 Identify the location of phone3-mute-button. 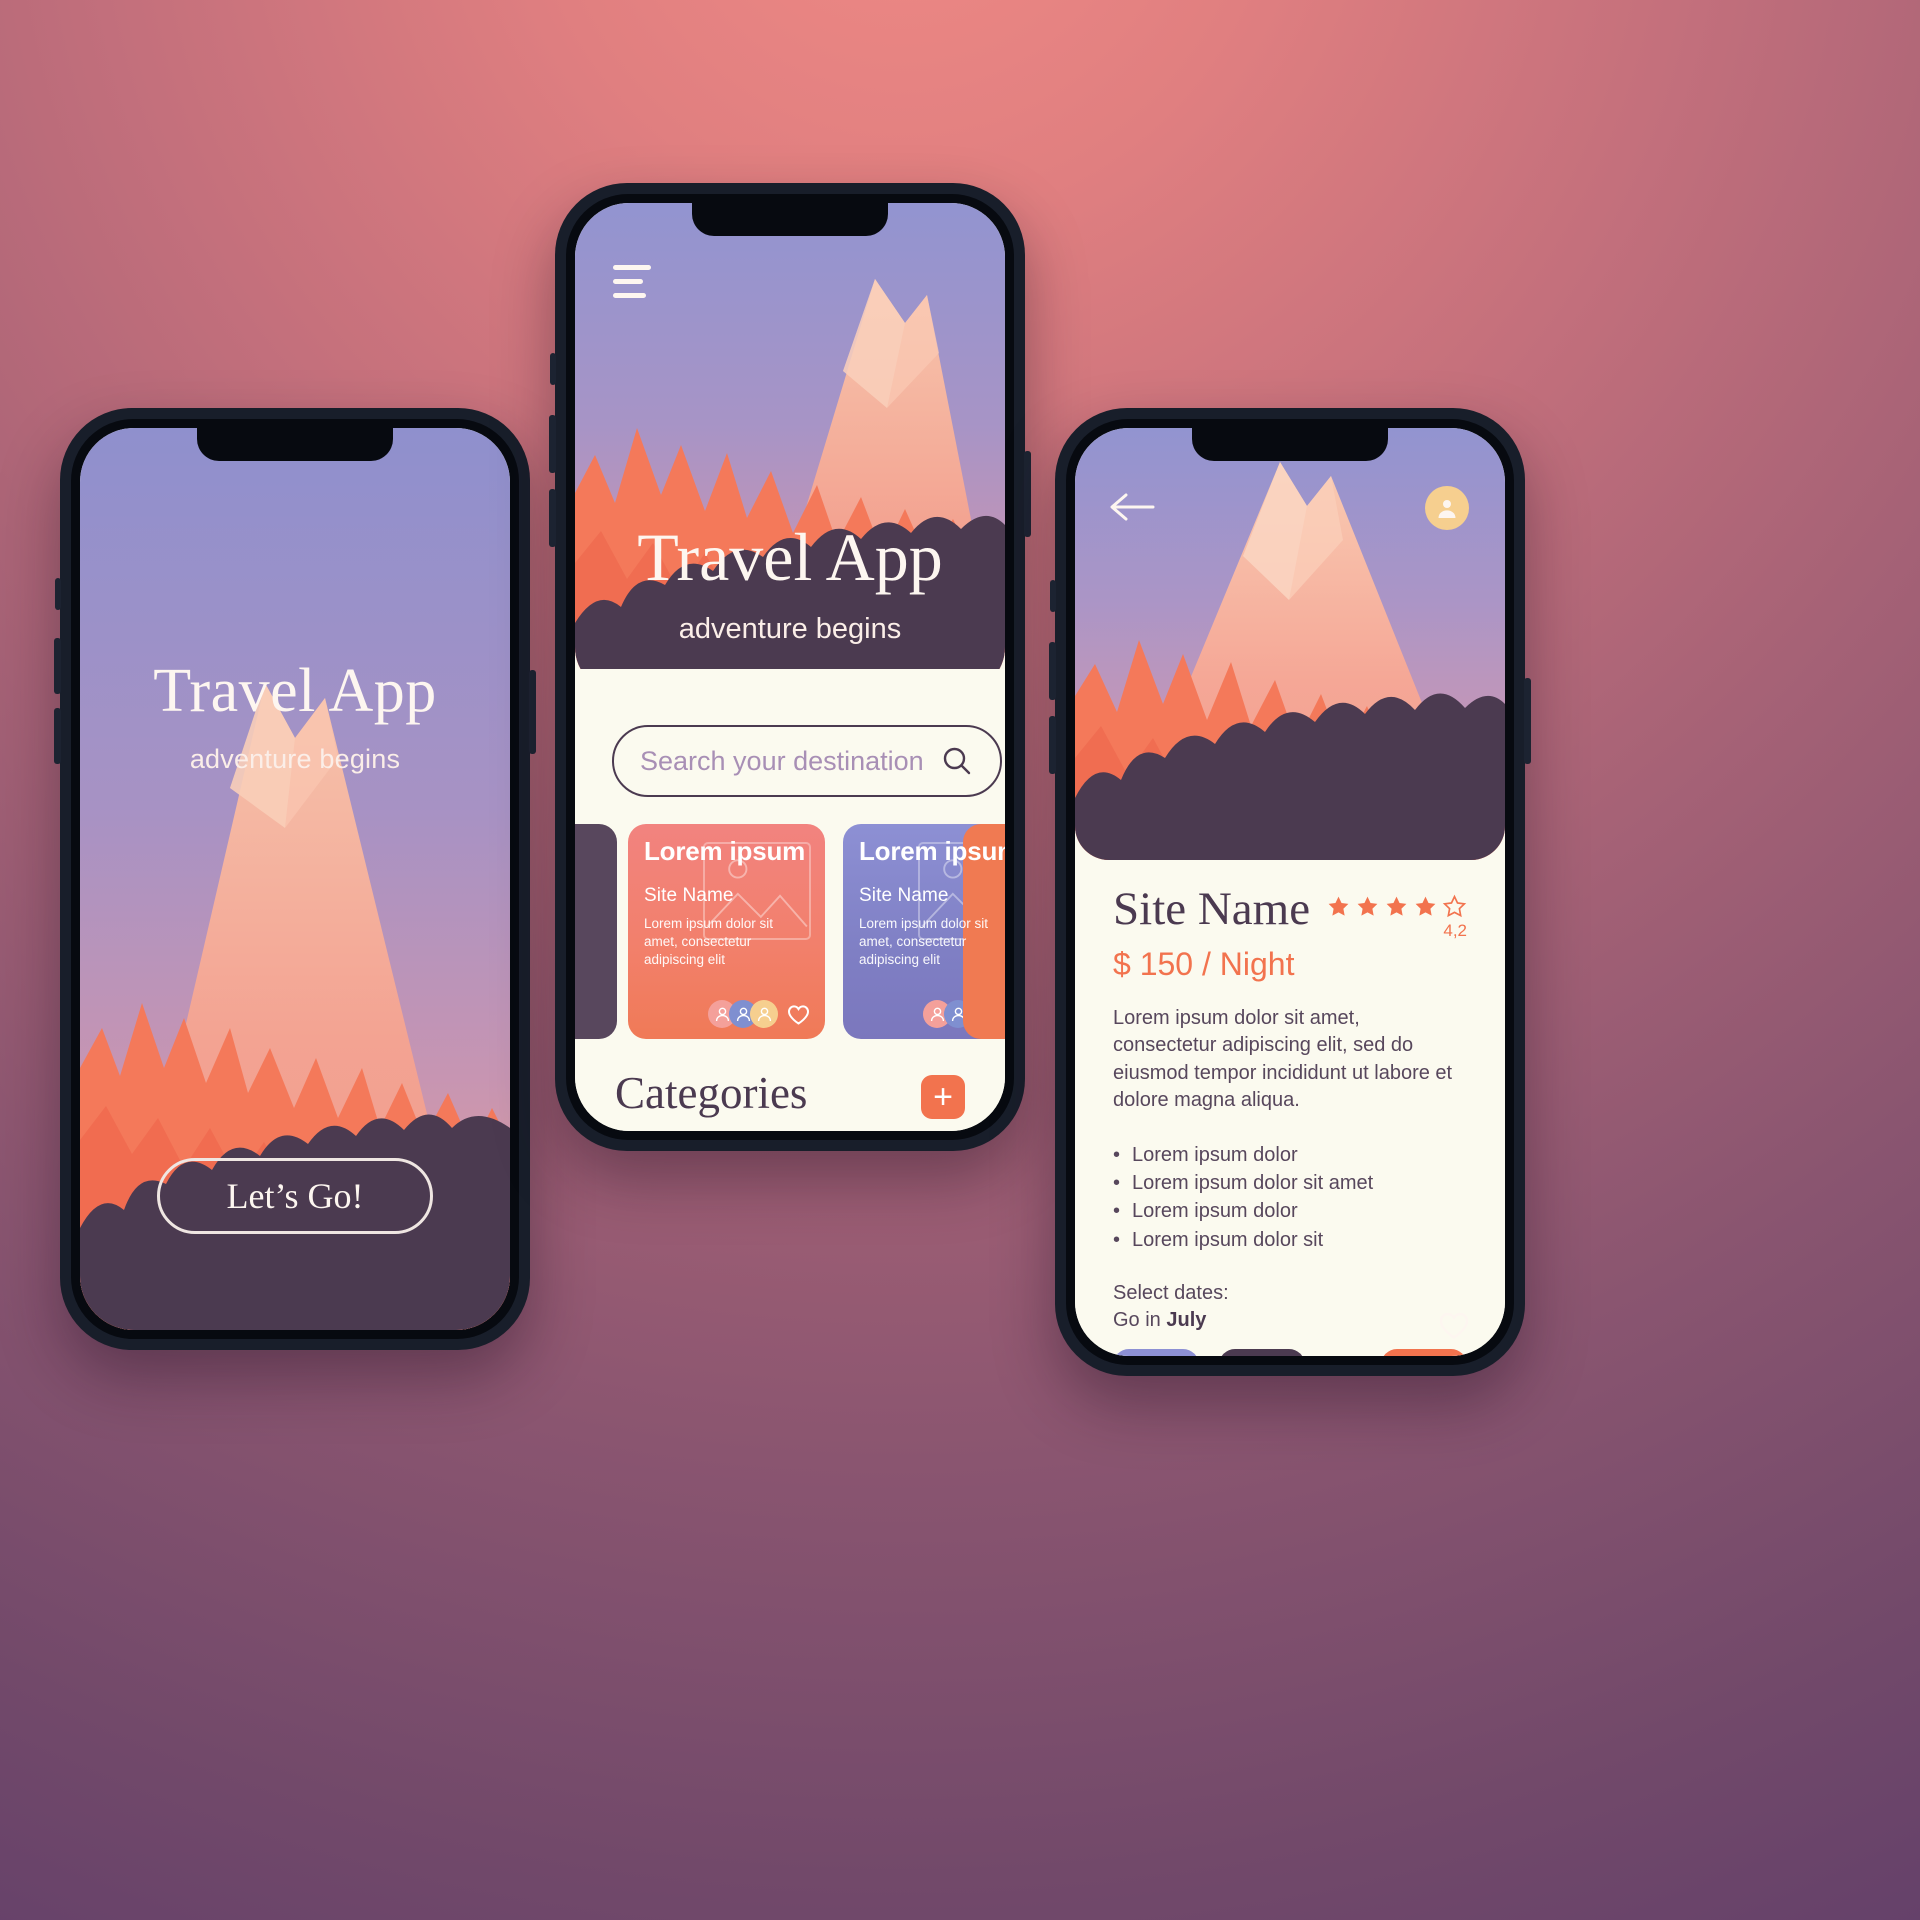
(1053, 596).